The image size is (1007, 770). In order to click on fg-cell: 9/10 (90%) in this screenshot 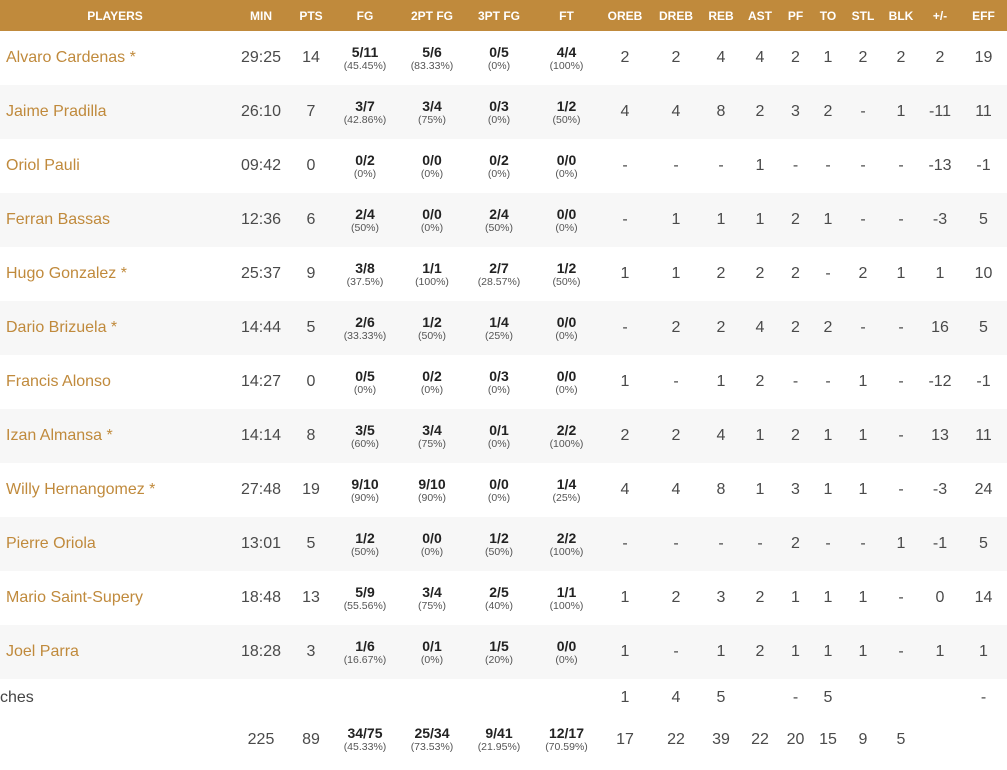, I will do `click(365, 490)`.